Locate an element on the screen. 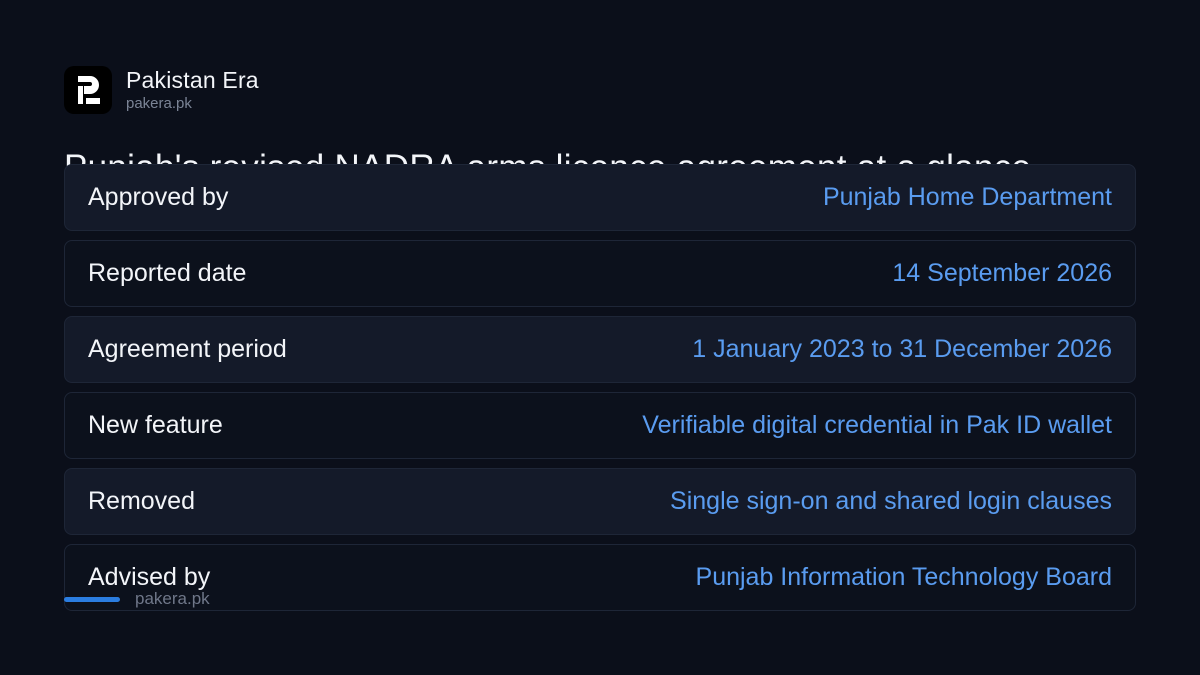  brand-header: Pakistan Era pakera.pk is located at coordinates (161, 90).